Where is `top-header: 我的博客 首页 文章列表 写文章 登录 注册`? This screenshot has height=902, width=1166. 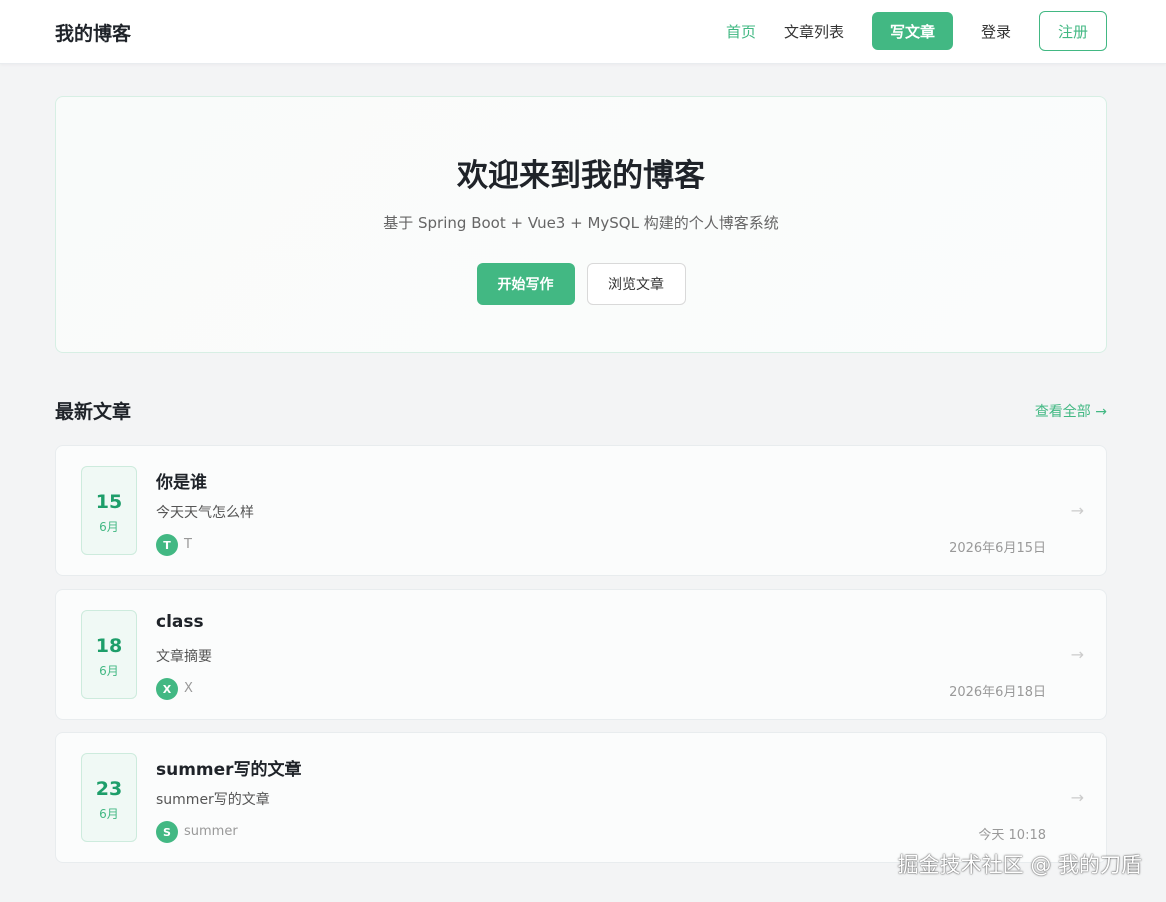 top-header: 我的博客 首页 文章列表 写文章 登录 注册 is located at coordinates (583, 32).